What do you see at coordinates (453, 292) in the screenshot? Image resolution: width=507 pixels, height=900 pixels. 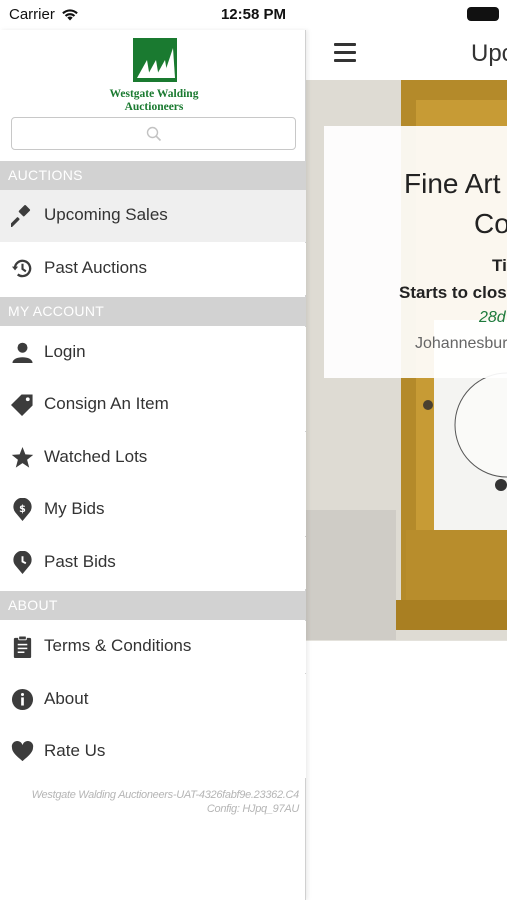 I see `auction-starts-label: Starts to close` at bounding box center [453, 292].